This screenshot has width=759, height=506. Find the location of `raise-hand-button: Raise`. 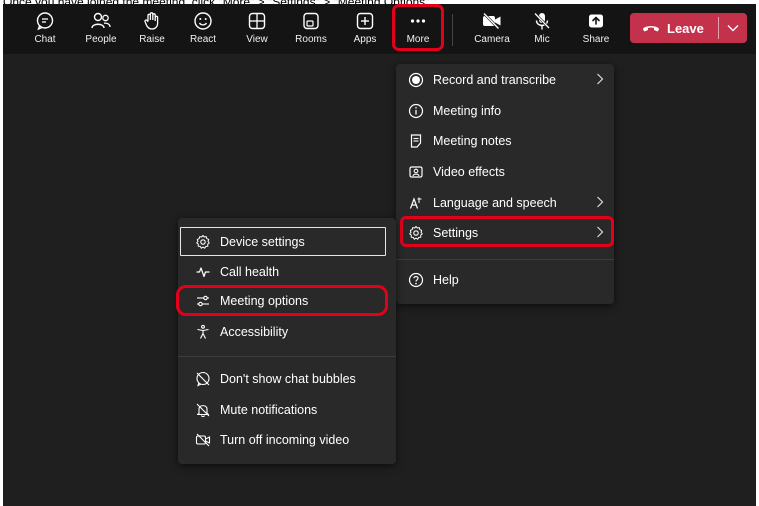

raise-hand-button: Raise is located at coordinates (152, 29).